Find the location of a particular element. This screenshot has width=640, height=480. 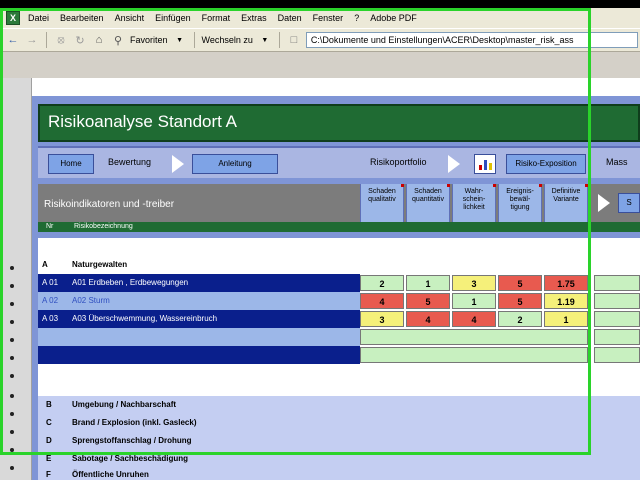

forward-arrow-icon: → is located at coordinates (32, 40).